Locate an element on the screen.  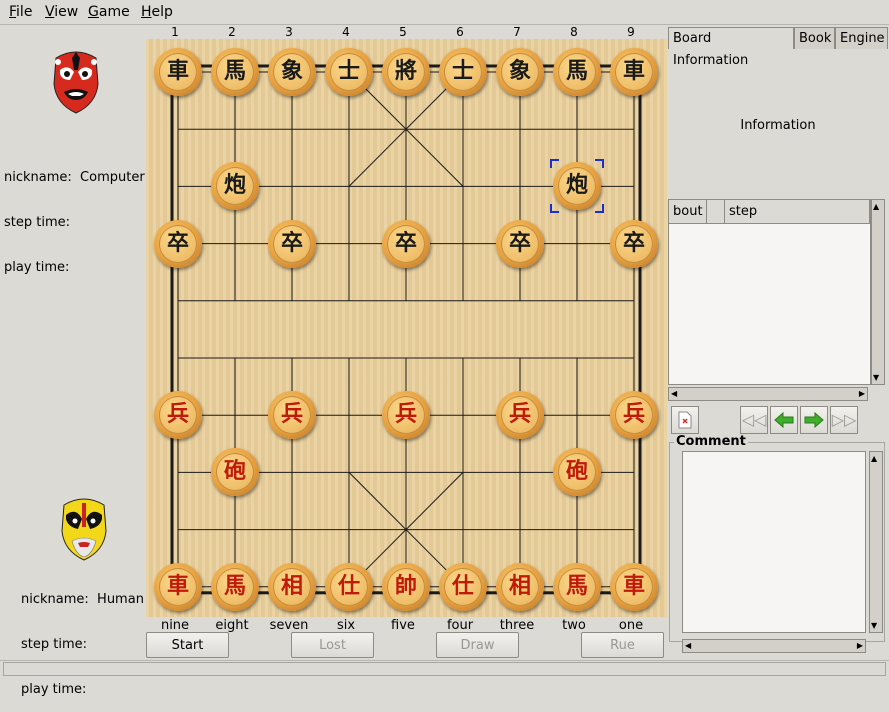
column-name: two is located at coordinates (574, 625).